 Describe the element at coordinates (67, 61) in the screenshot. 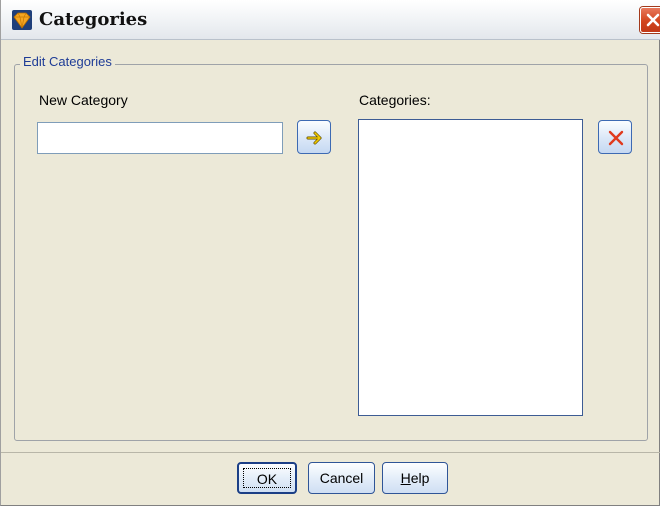

I see `group-legend: Edit Categories` at that location.